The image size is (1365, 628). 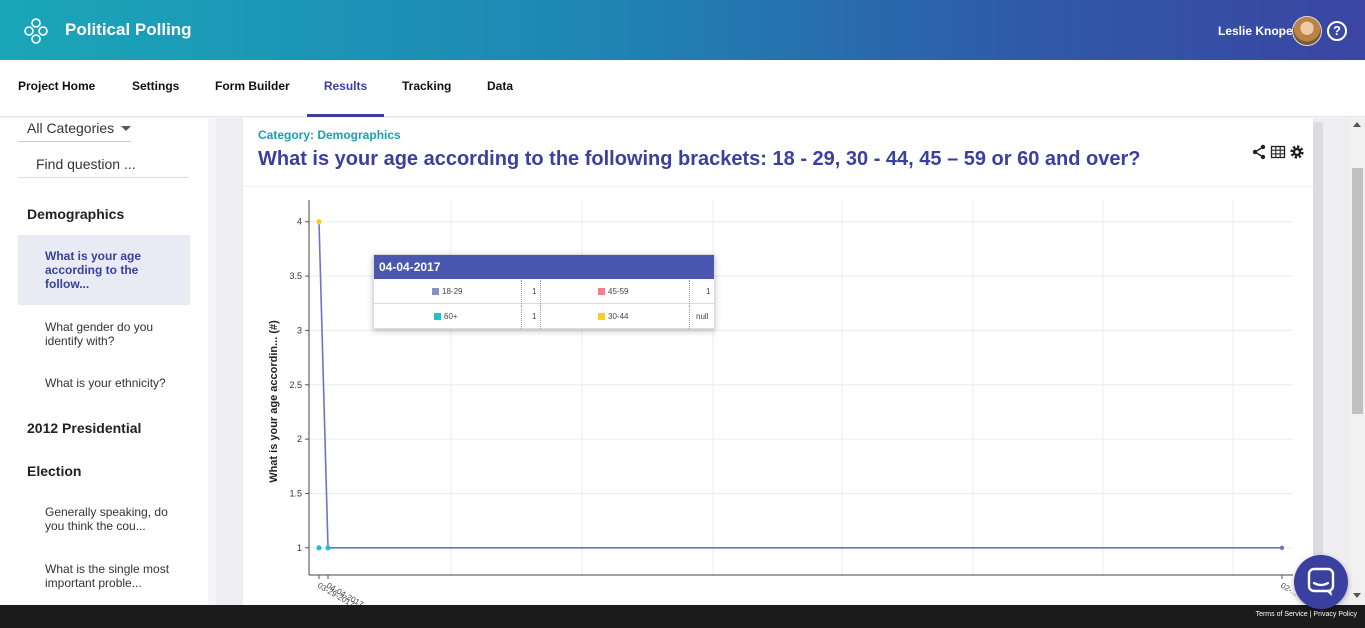 I want to click on app-logo-icon, so click(x=36, y=31).